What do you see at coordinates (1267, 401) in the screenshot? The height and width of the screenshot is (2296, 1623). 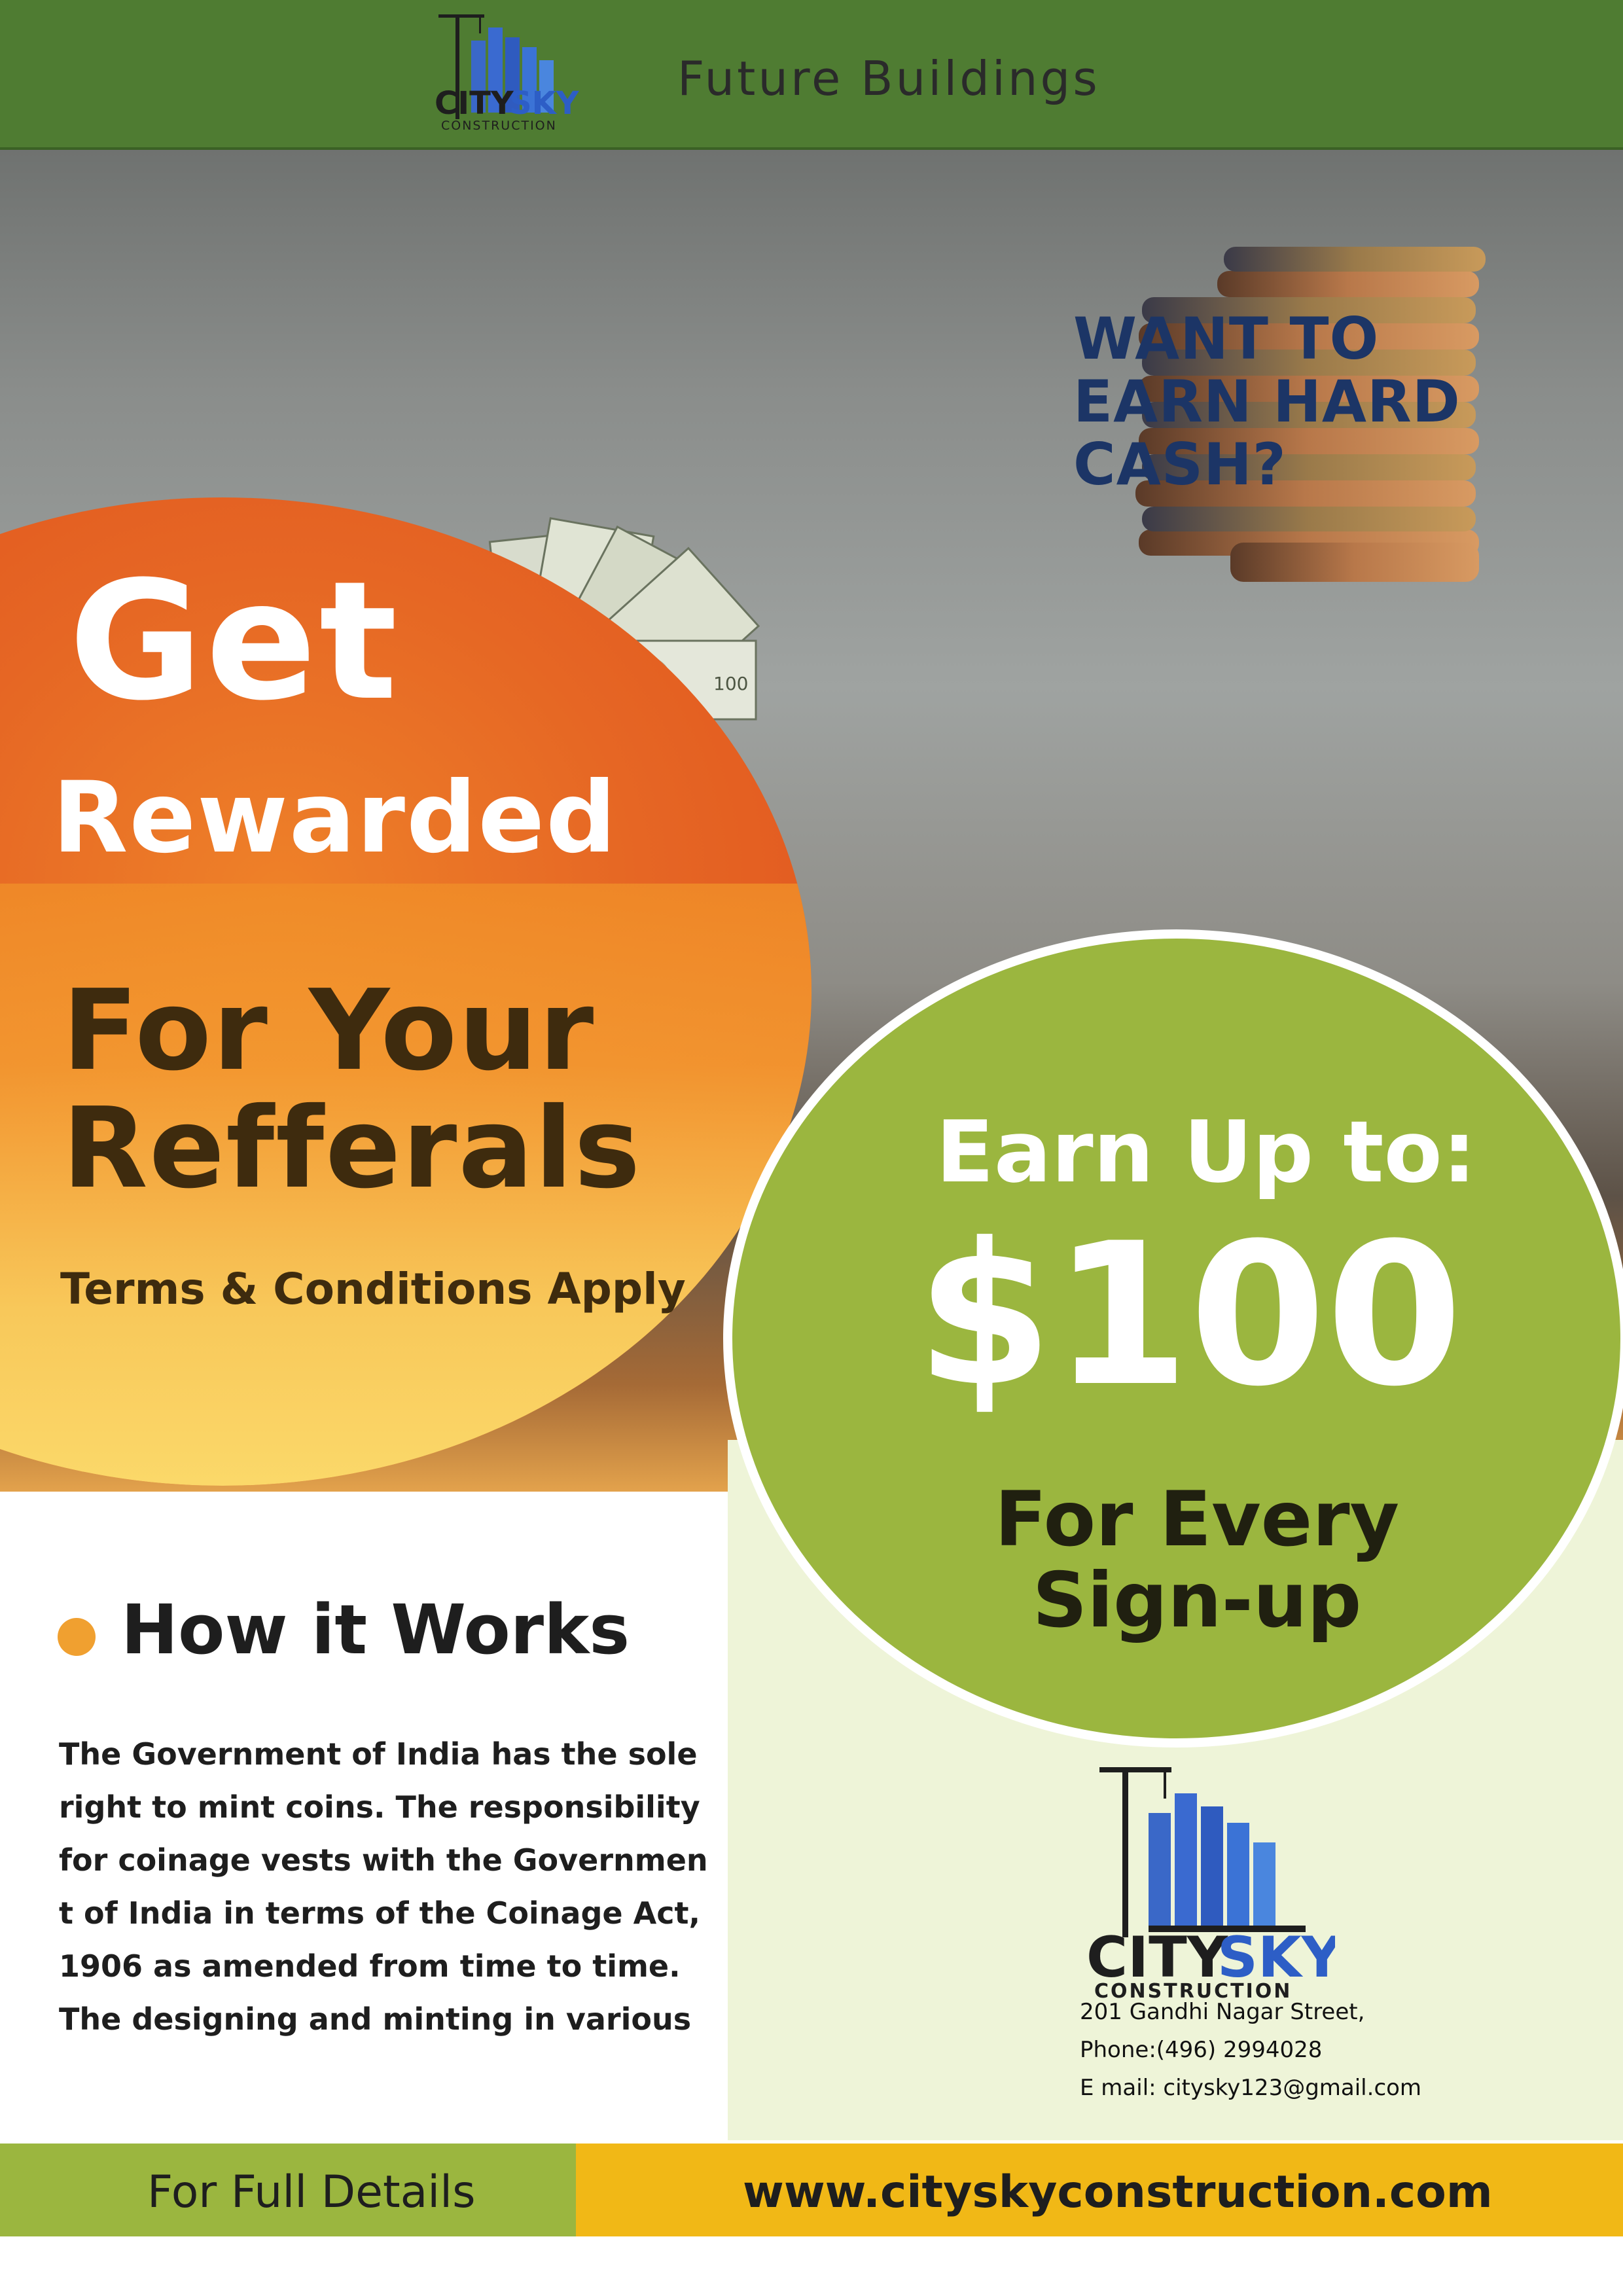 I see `hero-question: WANT TO EARN HARD CASH?` at bounding box center [1267, 401].